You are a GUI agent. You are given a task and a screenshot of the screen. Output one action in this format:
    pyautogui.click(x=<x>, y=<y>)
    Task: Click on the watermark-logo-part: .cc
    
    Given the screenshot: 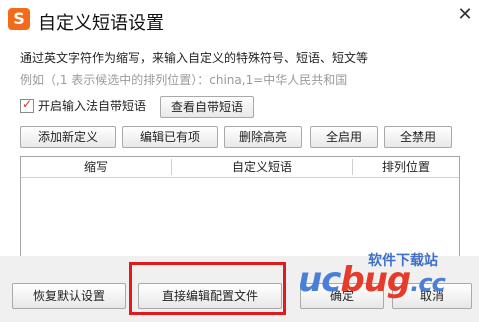 What is the action you would take?
    pyautogui.click(x=428, y=283)
    